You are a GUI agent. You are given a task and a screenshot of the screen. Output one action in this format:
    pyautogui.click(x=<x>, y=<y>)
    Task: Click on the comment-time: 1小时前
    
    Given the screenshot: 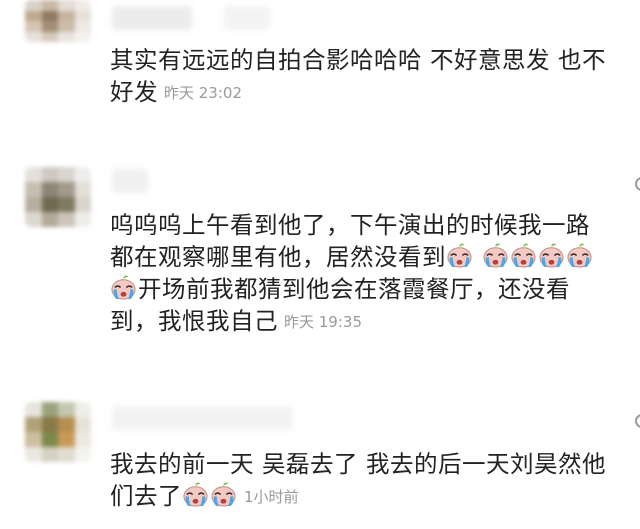 What is the action you would take?
    pyautogui.click(x=271, y=497)
    